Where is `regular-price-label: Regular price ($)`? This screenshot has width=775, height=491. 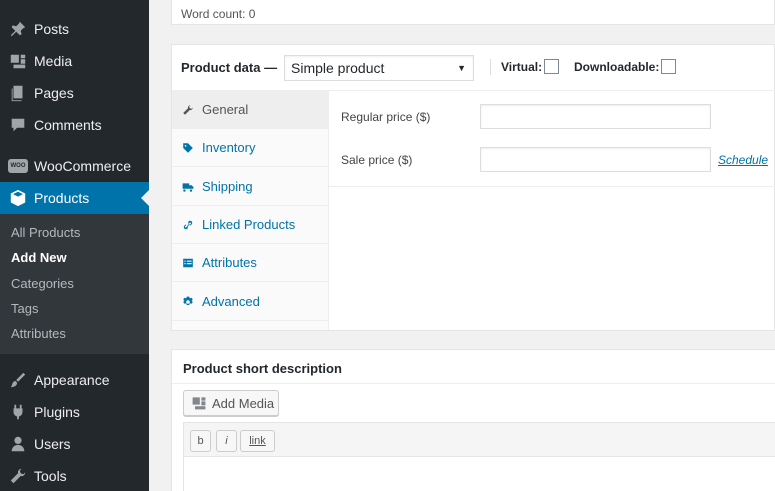 regular-price-label: Regular price ($) is located at coordinates (386, 117).